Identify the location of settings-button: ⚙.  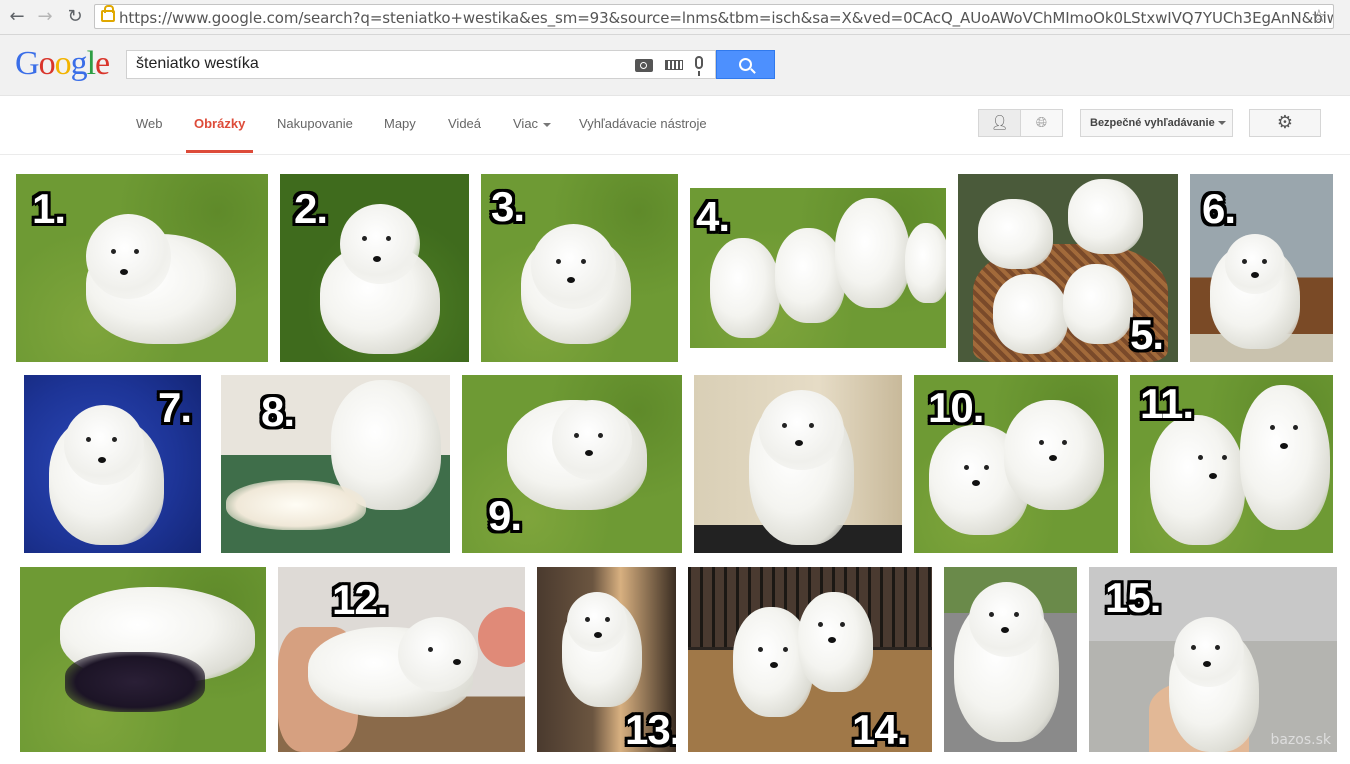
(1285, 123).